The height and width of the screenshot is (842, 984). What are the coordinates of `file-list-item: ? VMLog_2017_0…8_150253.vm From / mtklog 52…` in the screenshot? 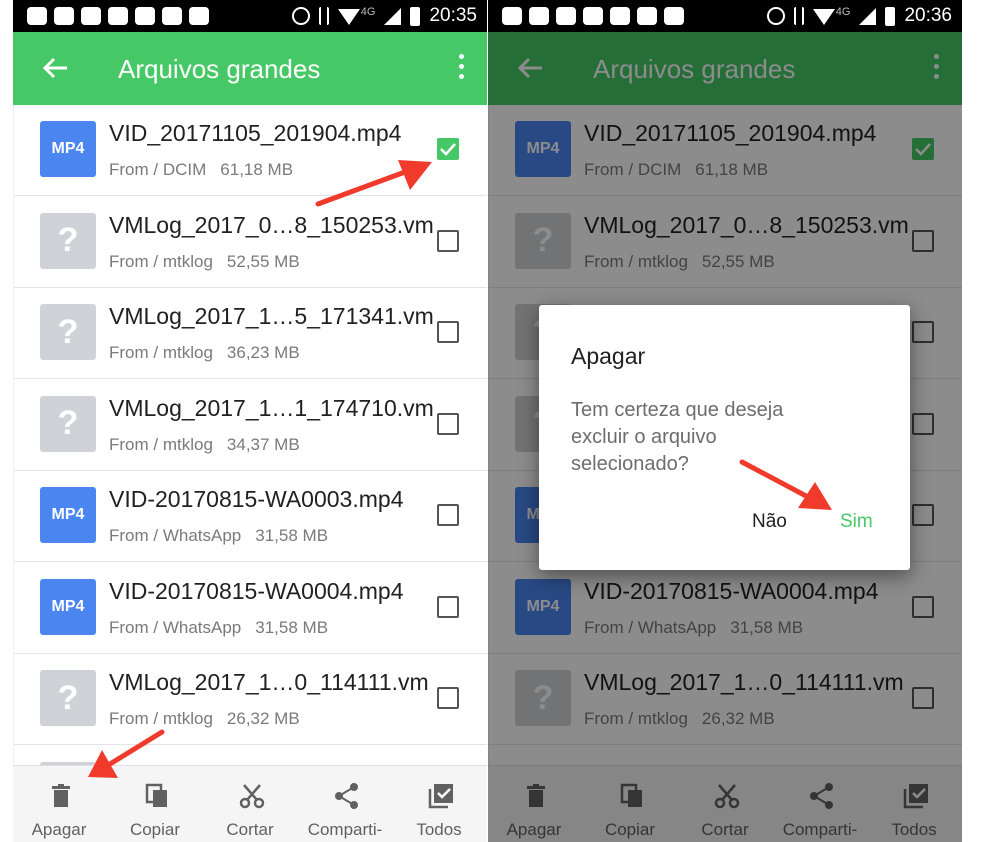 It's located at (250, 242).